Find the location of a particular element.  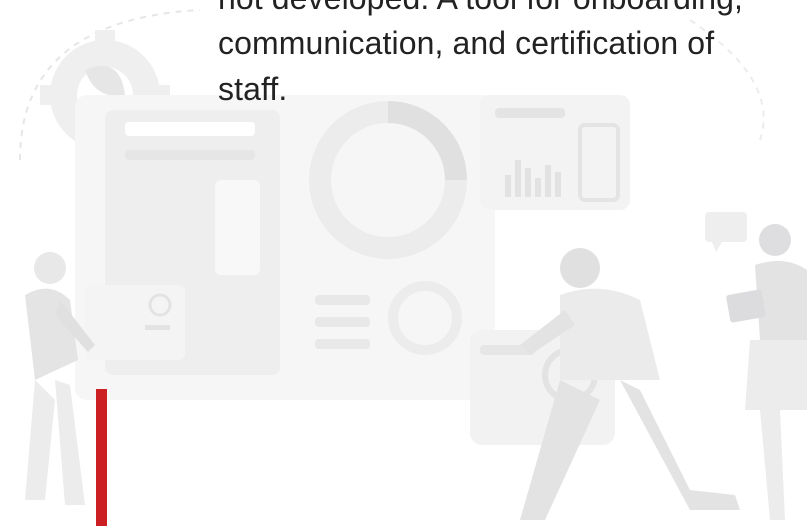

description-line-1: not developed. A tool for onboarding, is located at coordinates (512, 10).